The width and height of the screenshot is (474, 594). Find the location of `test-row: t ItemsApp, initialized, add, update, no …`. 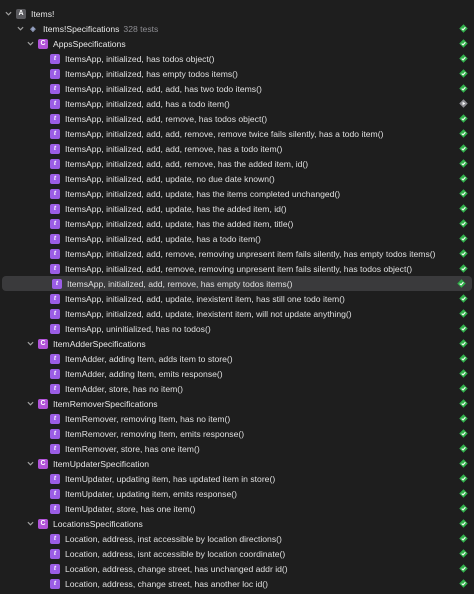

test-row: t ItemsApp, initialized, add, update, no … is located at coordinates (237, 178).